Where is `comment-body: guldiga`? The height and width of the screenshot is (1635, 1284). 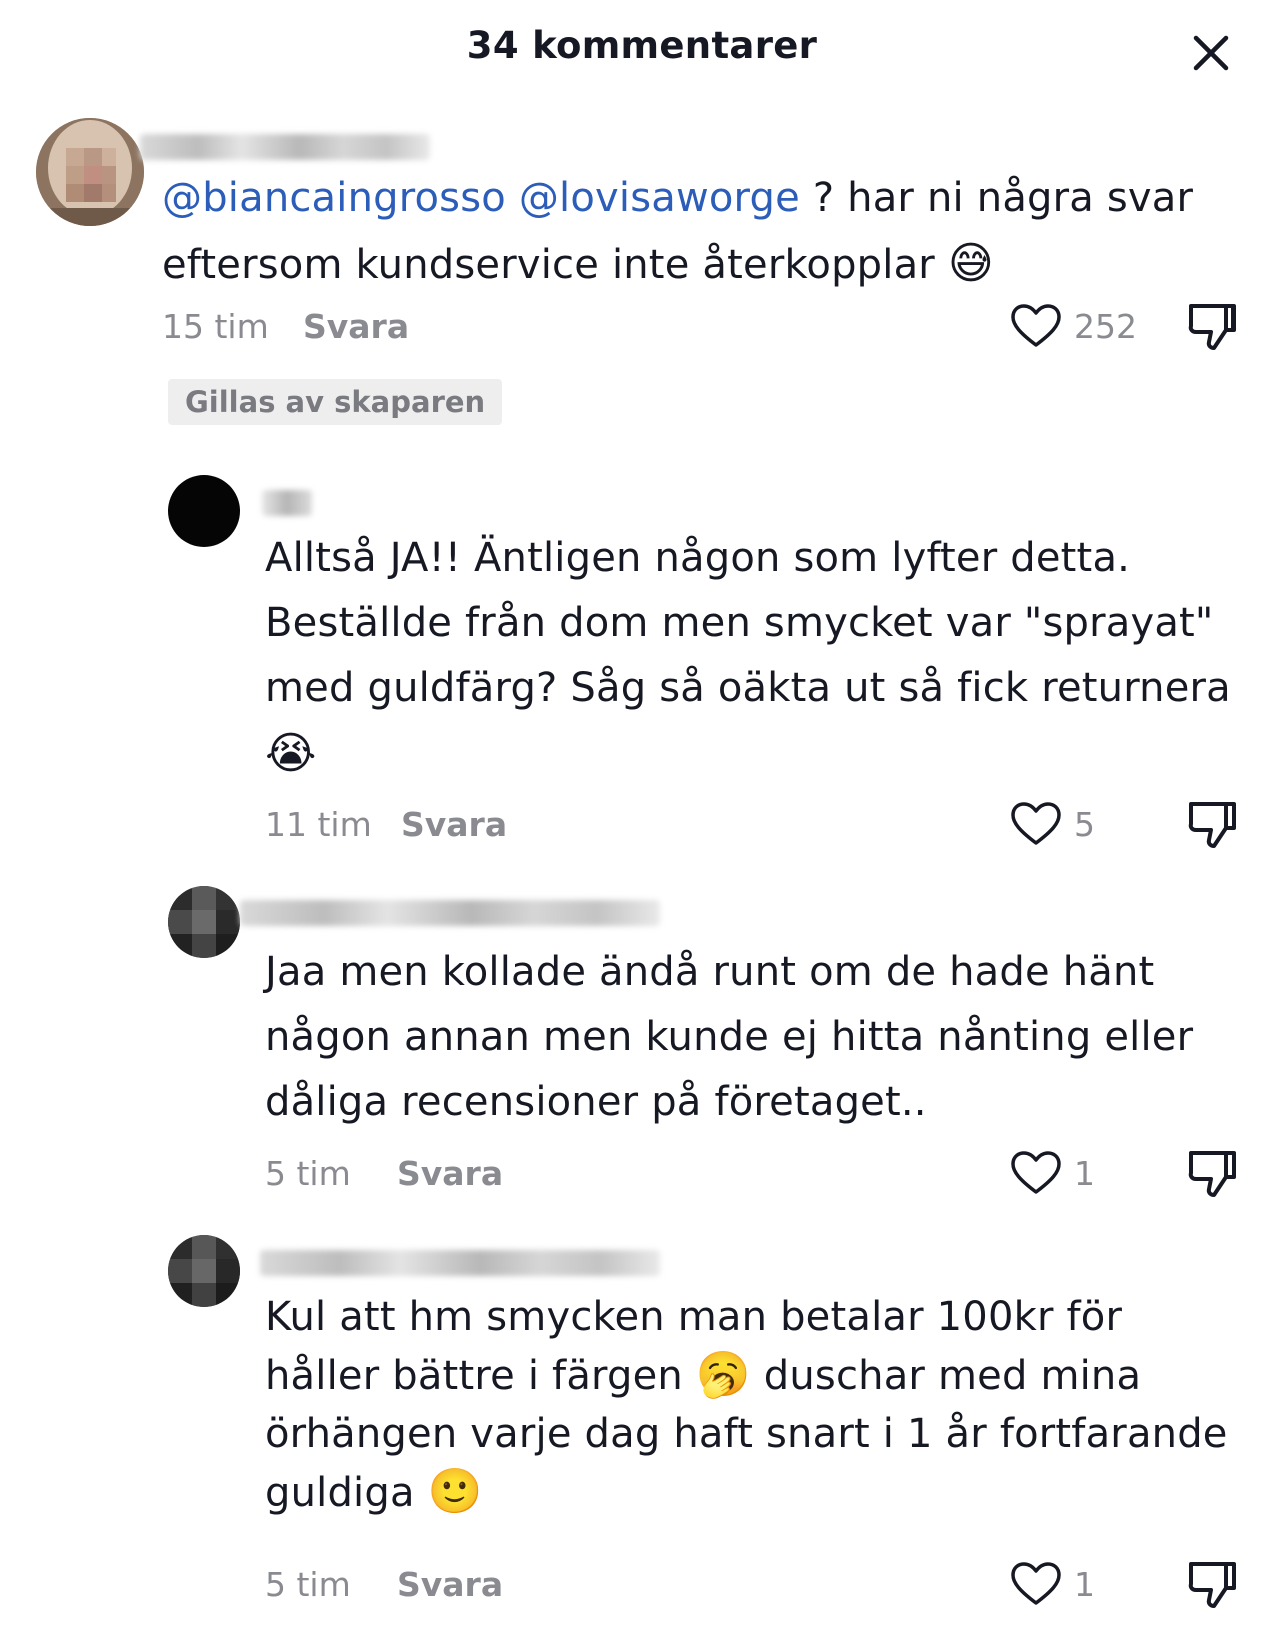
comment-body: guldiga is located at coordinates (346, 1493).